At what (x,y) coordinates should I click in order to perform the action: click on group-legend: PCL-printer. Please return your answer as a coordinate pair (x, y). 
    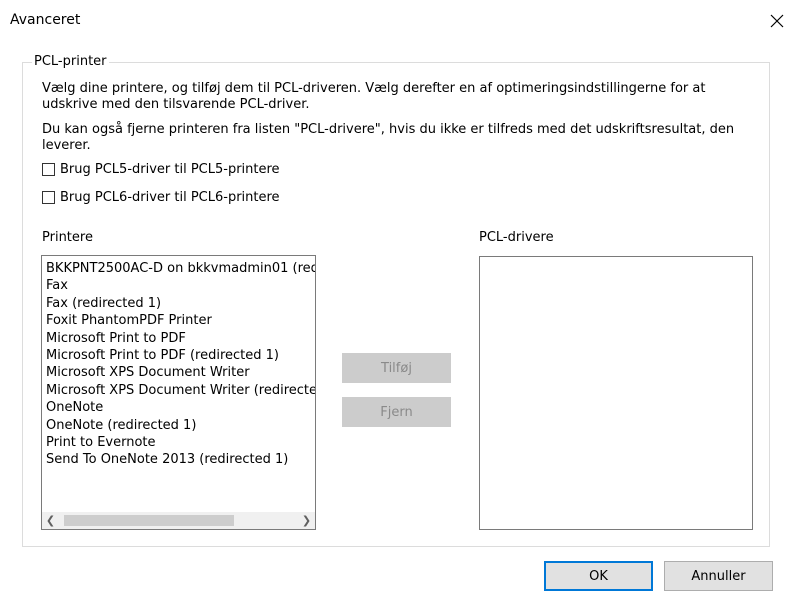
    Looking at the image, I should click on (70, 61).